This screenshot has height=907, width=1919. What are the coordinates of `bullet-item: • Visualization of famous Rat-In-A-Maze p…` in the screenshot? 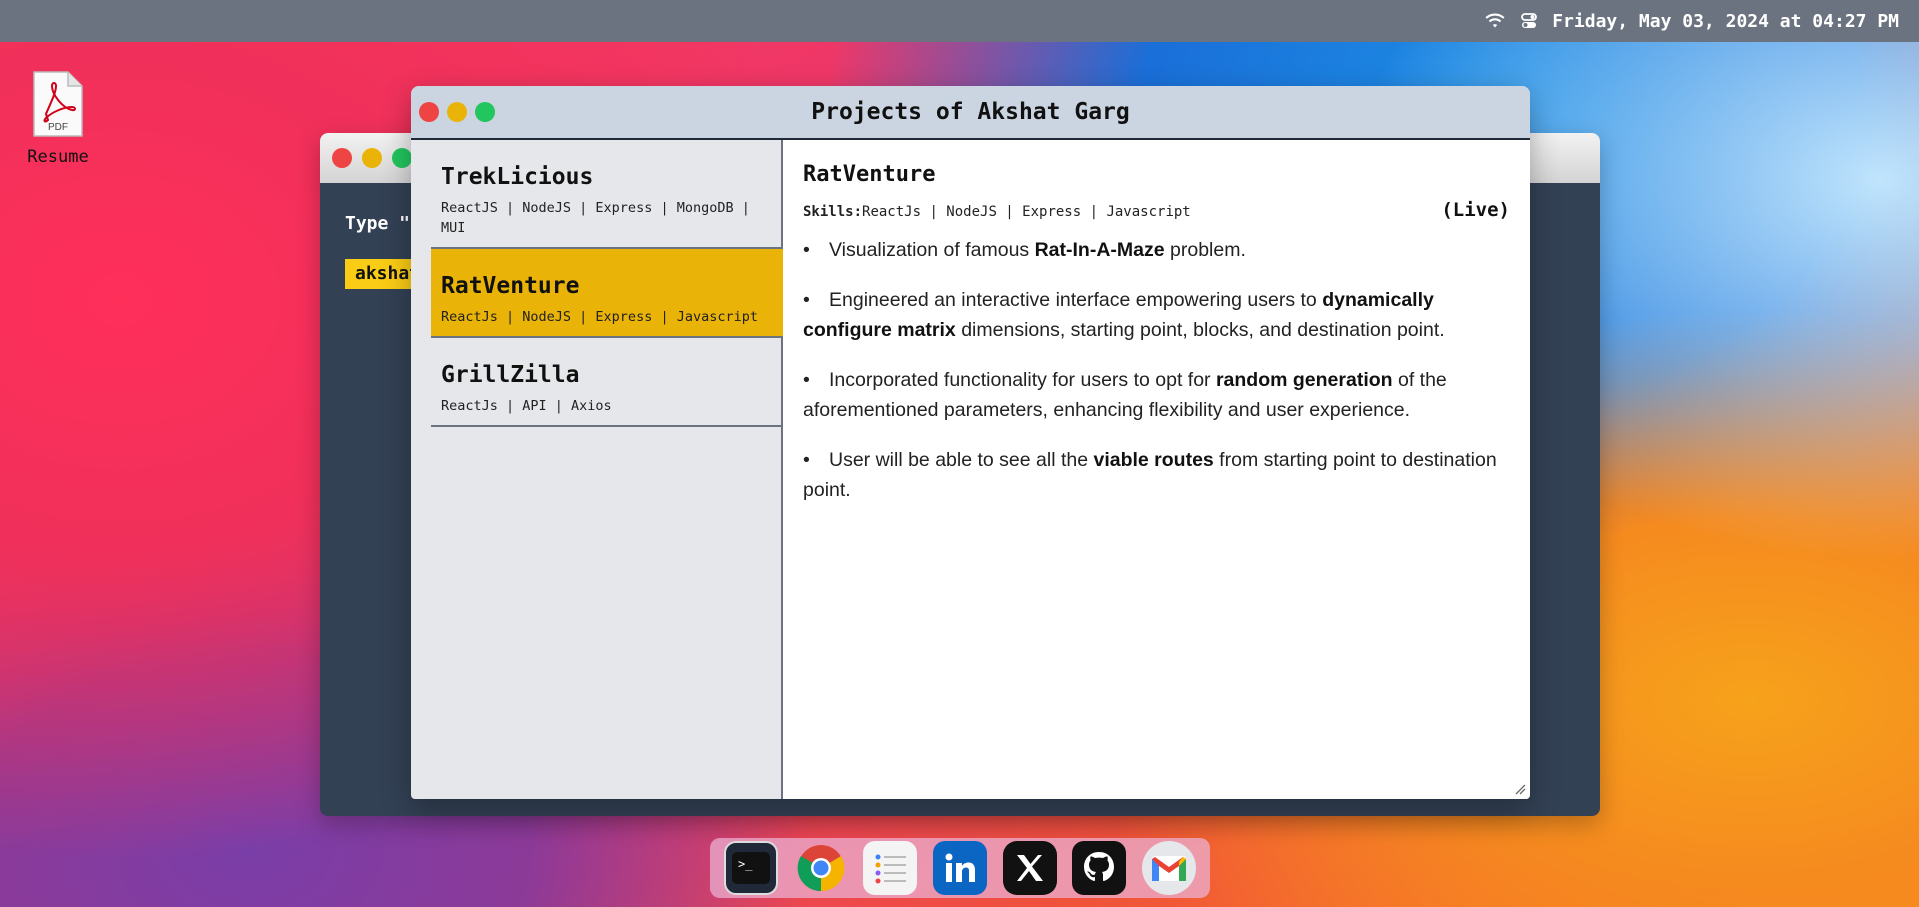 It's located at (1024, 250).